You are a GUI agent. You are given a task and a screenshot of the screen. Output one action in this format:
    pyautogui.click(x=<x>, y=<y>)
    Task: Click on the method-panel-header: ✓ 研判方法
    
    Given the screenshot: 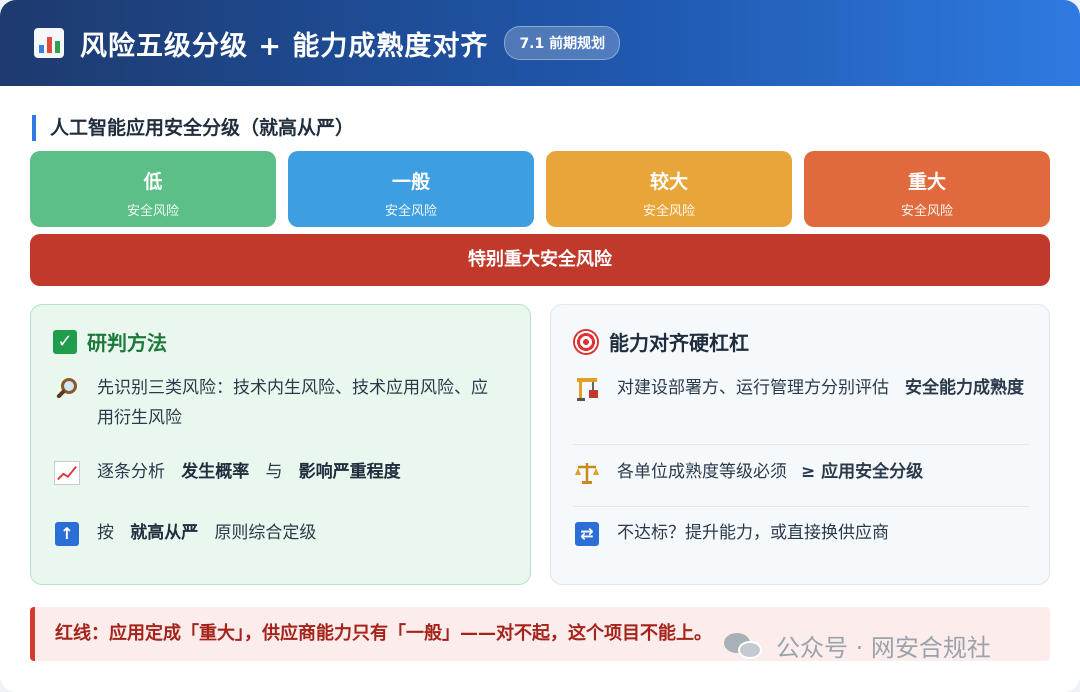 What is the action you would take?
    pyautogui.click(x=110, y=341)
    